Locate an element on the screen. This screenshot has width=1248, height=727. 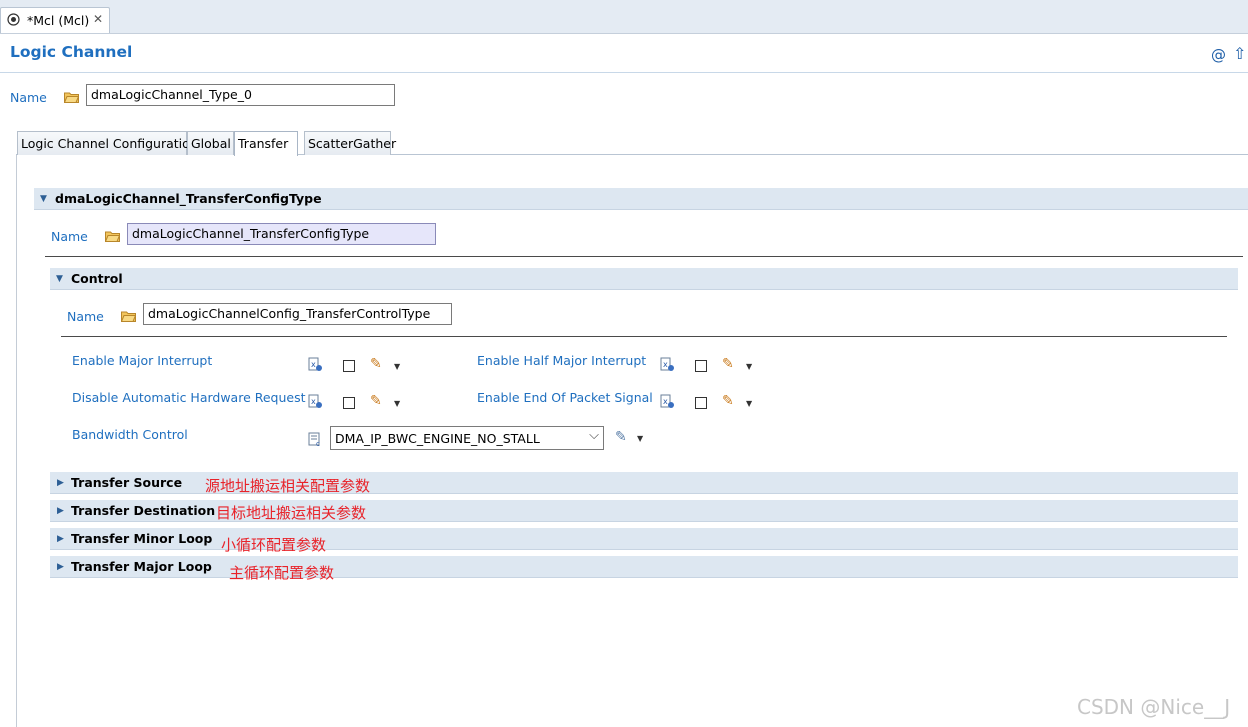
panel-border is located at coordinates (16, 441).